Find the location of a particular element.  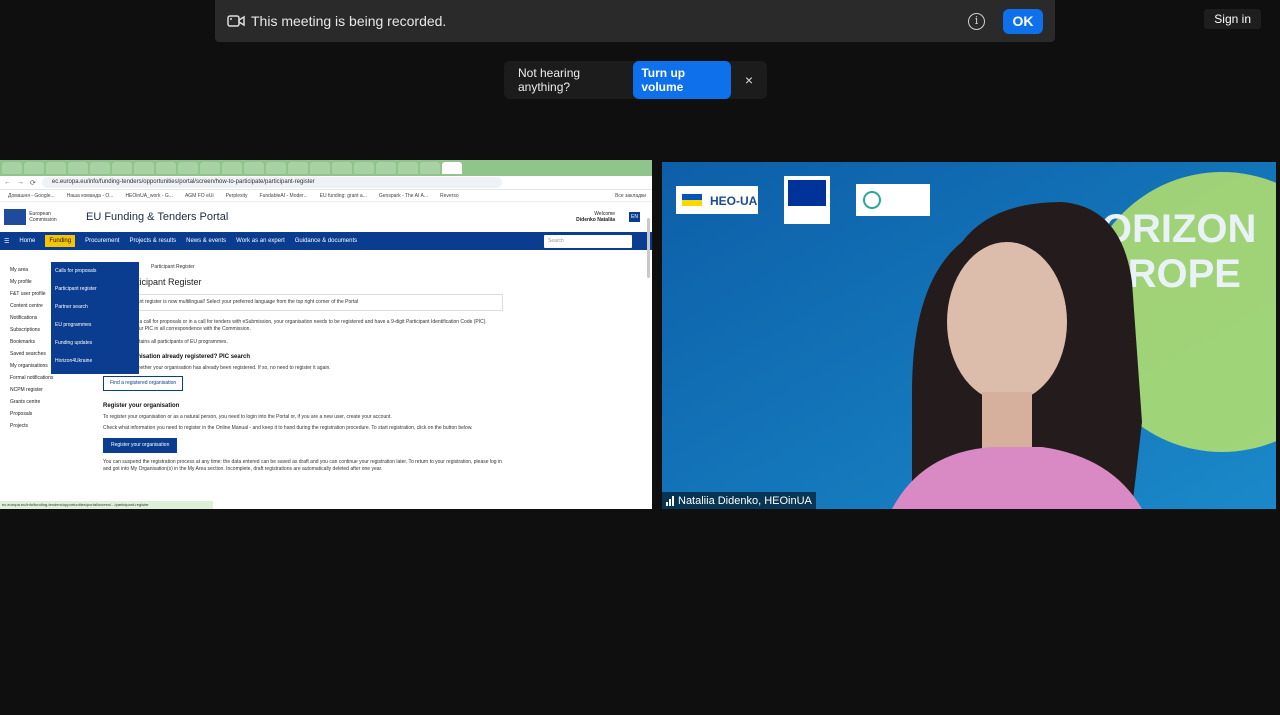

nav-news: News & events is located at coordinates (206, 241).